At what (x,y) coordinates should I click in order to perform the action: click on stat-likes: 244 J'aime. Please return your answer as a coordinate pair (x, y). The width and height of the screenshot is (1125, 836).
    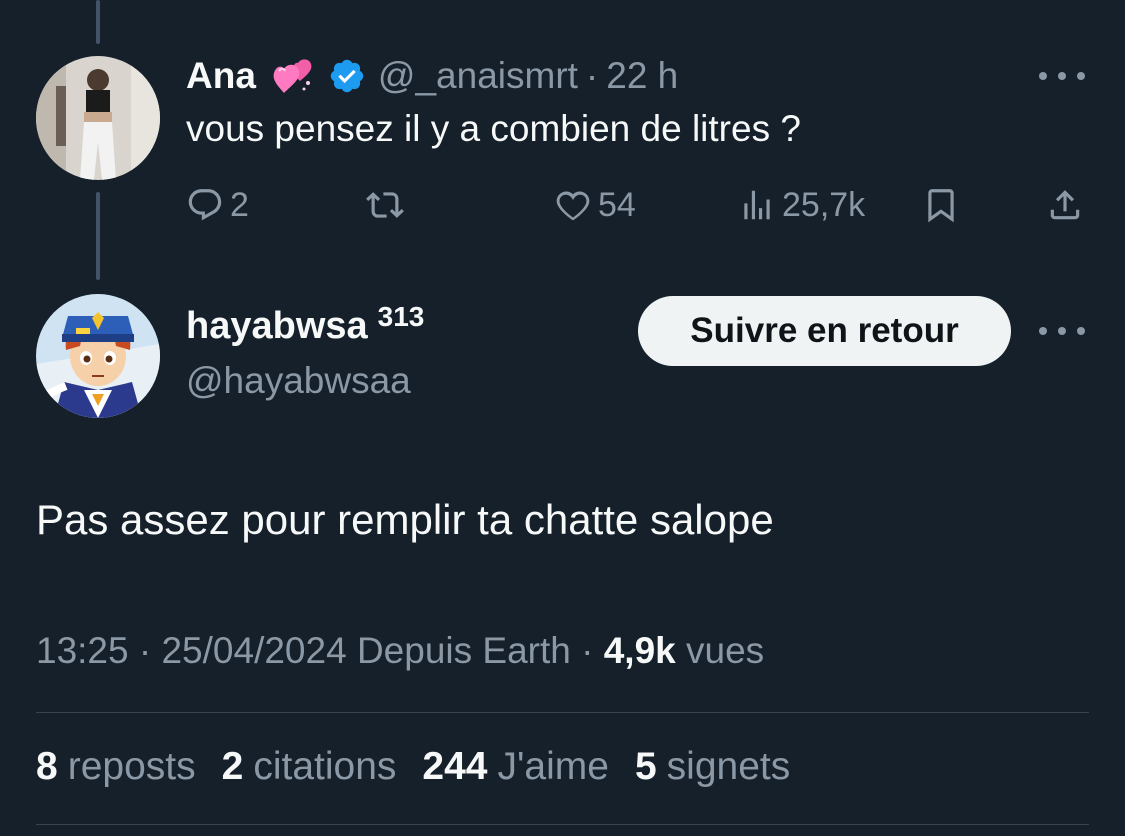
    Looking at the image, I should click on (515, 767).